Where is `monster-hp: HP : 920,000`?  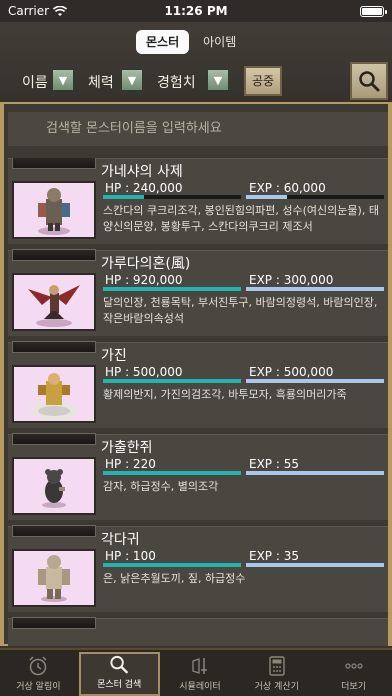 monster-hp: HP : 920,000 is located at coordinates (144, 280).